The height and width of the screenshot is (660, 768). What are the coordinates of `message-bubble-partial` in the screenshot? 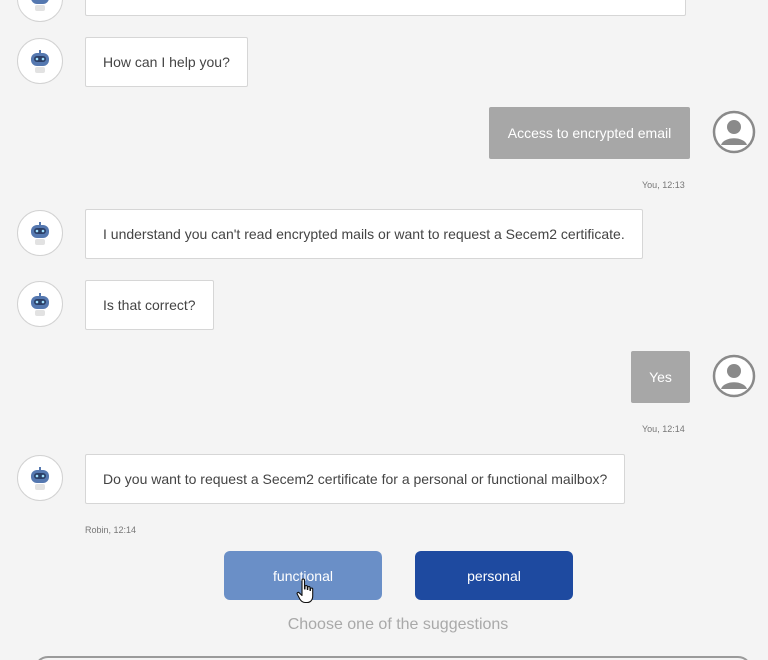 It's located at (385, 8).